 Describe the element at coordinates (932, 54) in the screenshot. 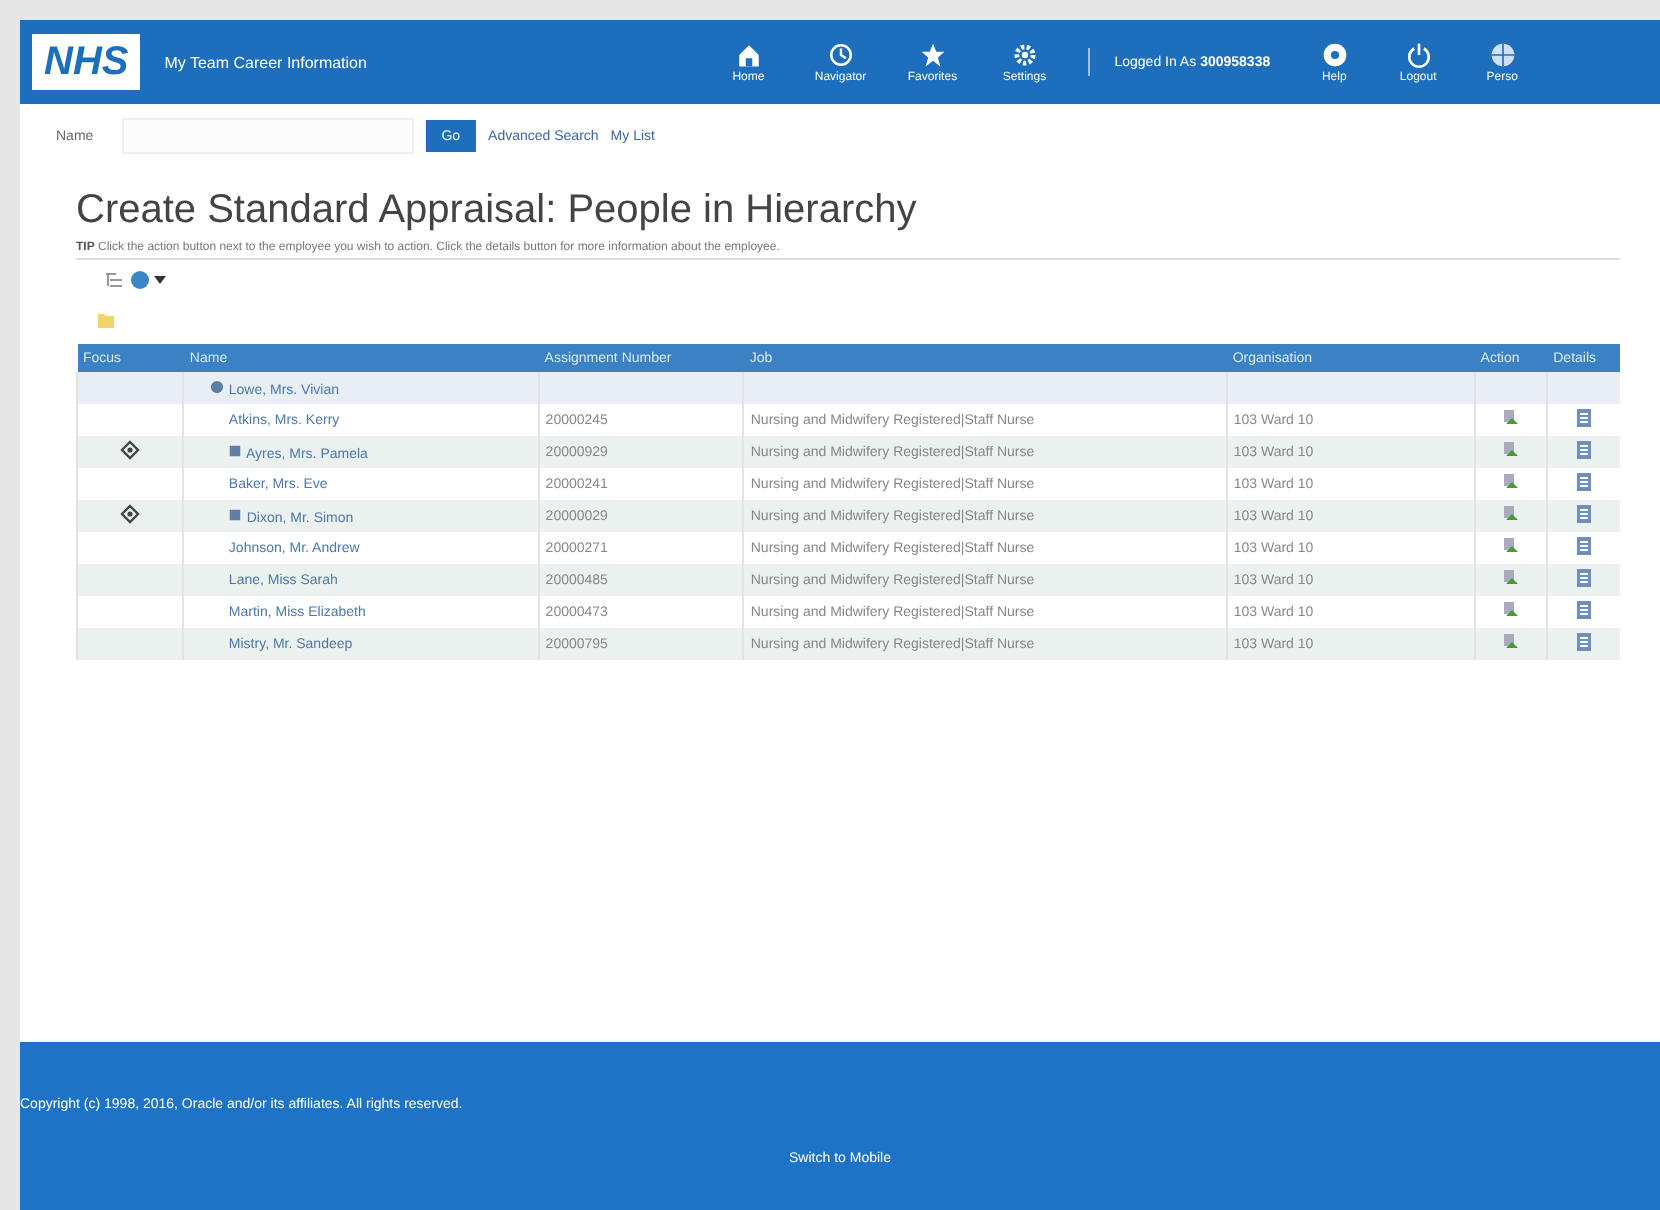

I see `star-icon` at that location.